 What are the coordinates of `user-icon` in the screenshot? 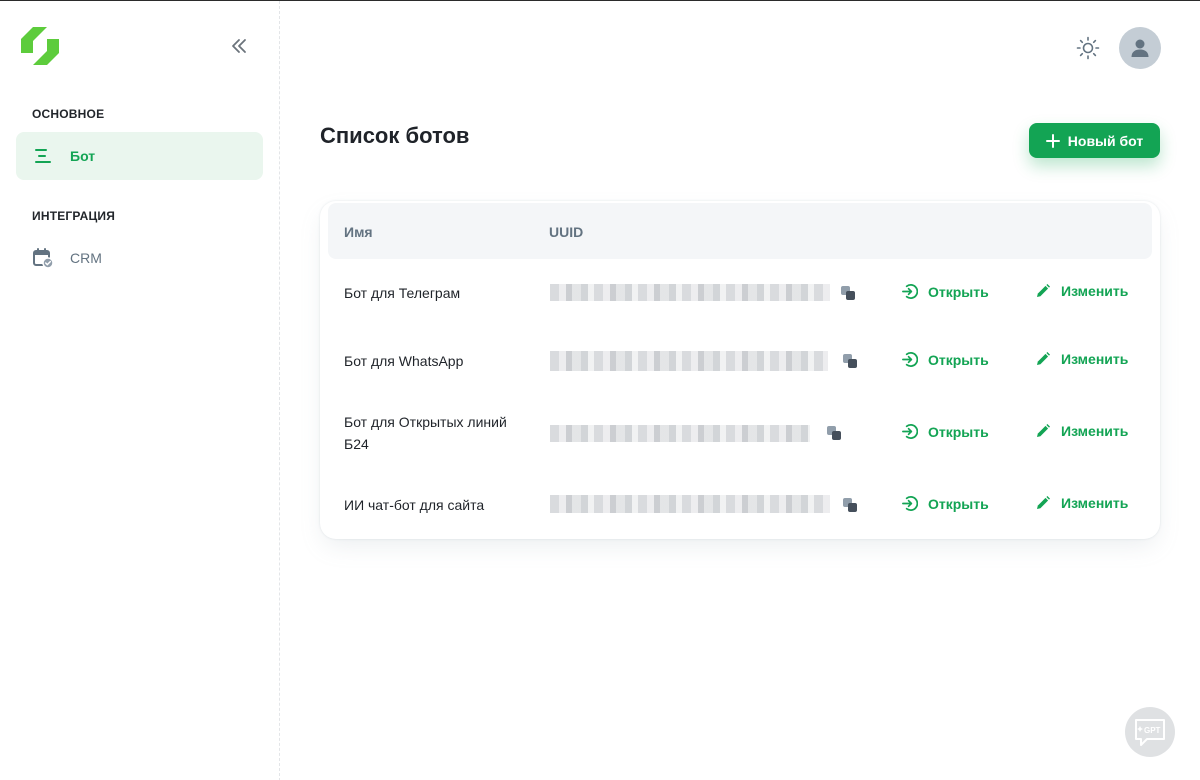 It's located at (1140, 48).